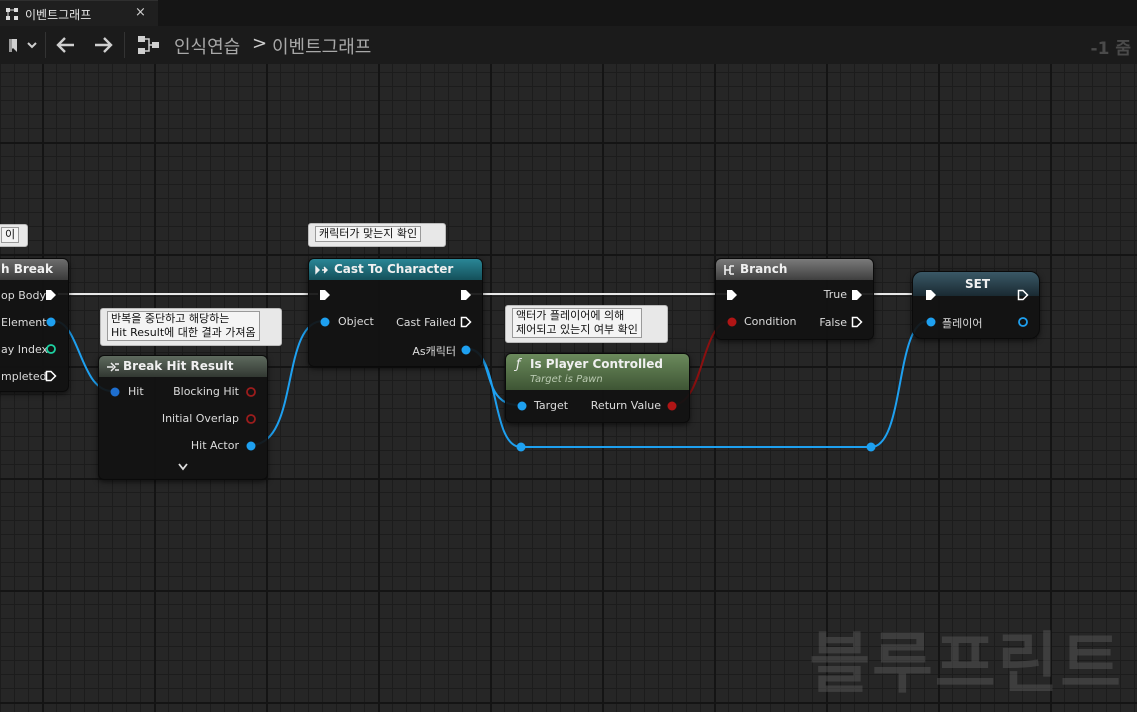 The image size is (1137, 712). Describe the element at coordinates (200, 418) in the screenshot. I see `pin-label: Initial Overlap` at that location.